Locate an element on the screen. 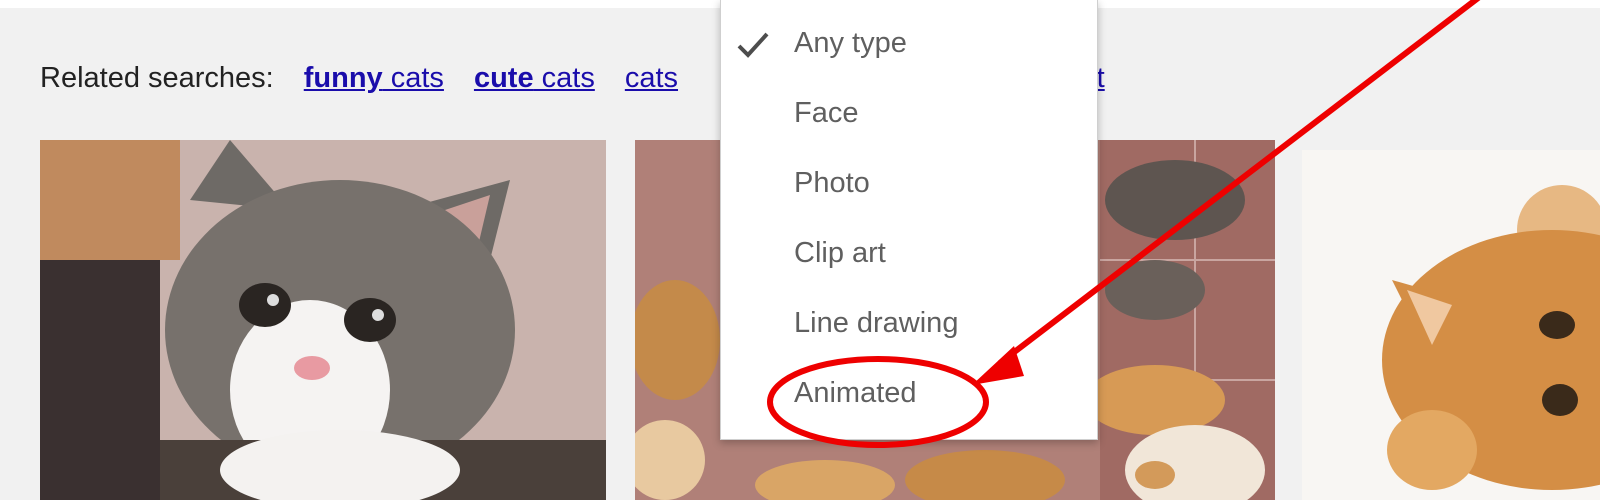 This screenshot has height=500, width=1600. menu-item-label: Animated is located at coordinates (855, 392).